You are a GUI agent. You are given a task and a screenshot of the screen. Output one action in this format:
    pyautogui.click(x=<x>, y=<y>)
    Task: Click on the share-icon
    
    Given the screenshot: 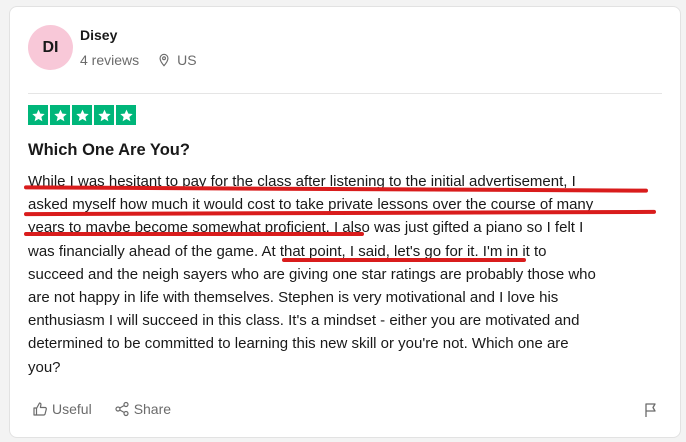 What is the action you would take?
    pyautogui.click(x=122, y=409)
    